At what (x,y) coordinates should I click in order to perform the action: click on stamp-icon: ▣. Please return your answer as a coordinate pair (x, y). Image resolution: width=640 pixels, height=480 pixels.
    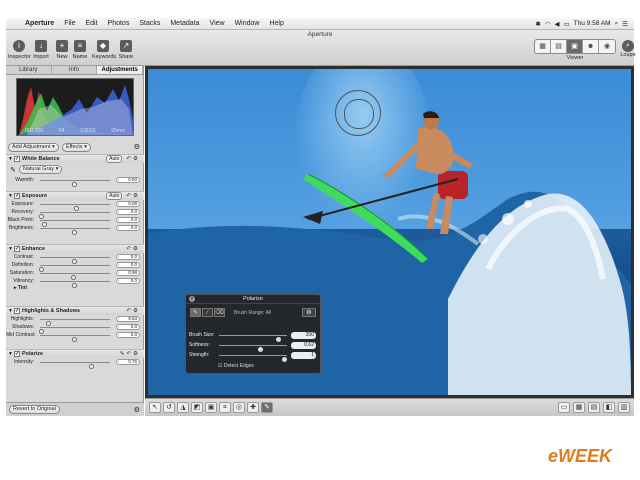
    Looking at the image, I should click on (211, 407).